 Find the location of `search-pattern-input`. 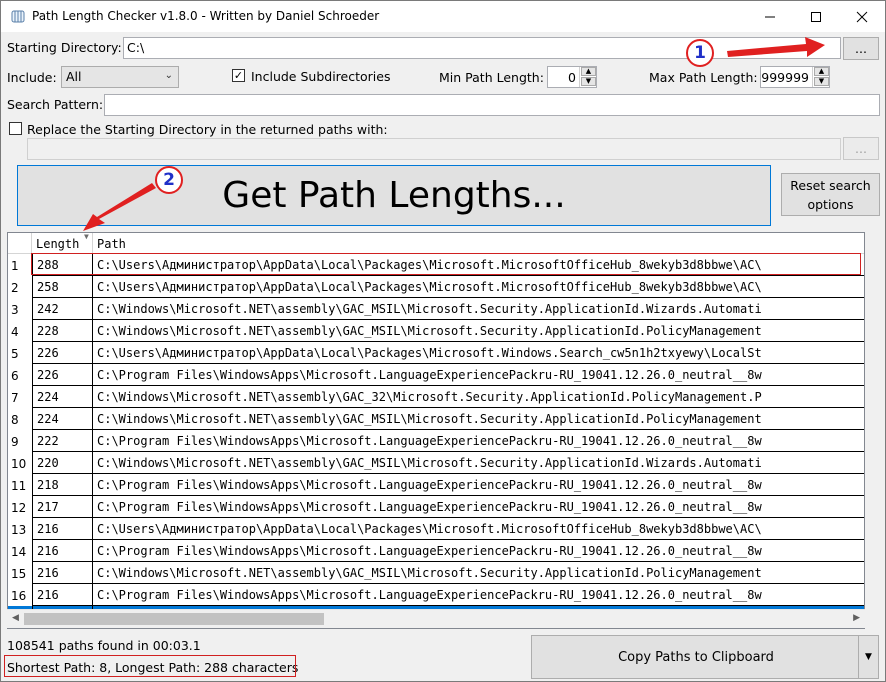

search-pattern-input is located at coordinates (492, 105).